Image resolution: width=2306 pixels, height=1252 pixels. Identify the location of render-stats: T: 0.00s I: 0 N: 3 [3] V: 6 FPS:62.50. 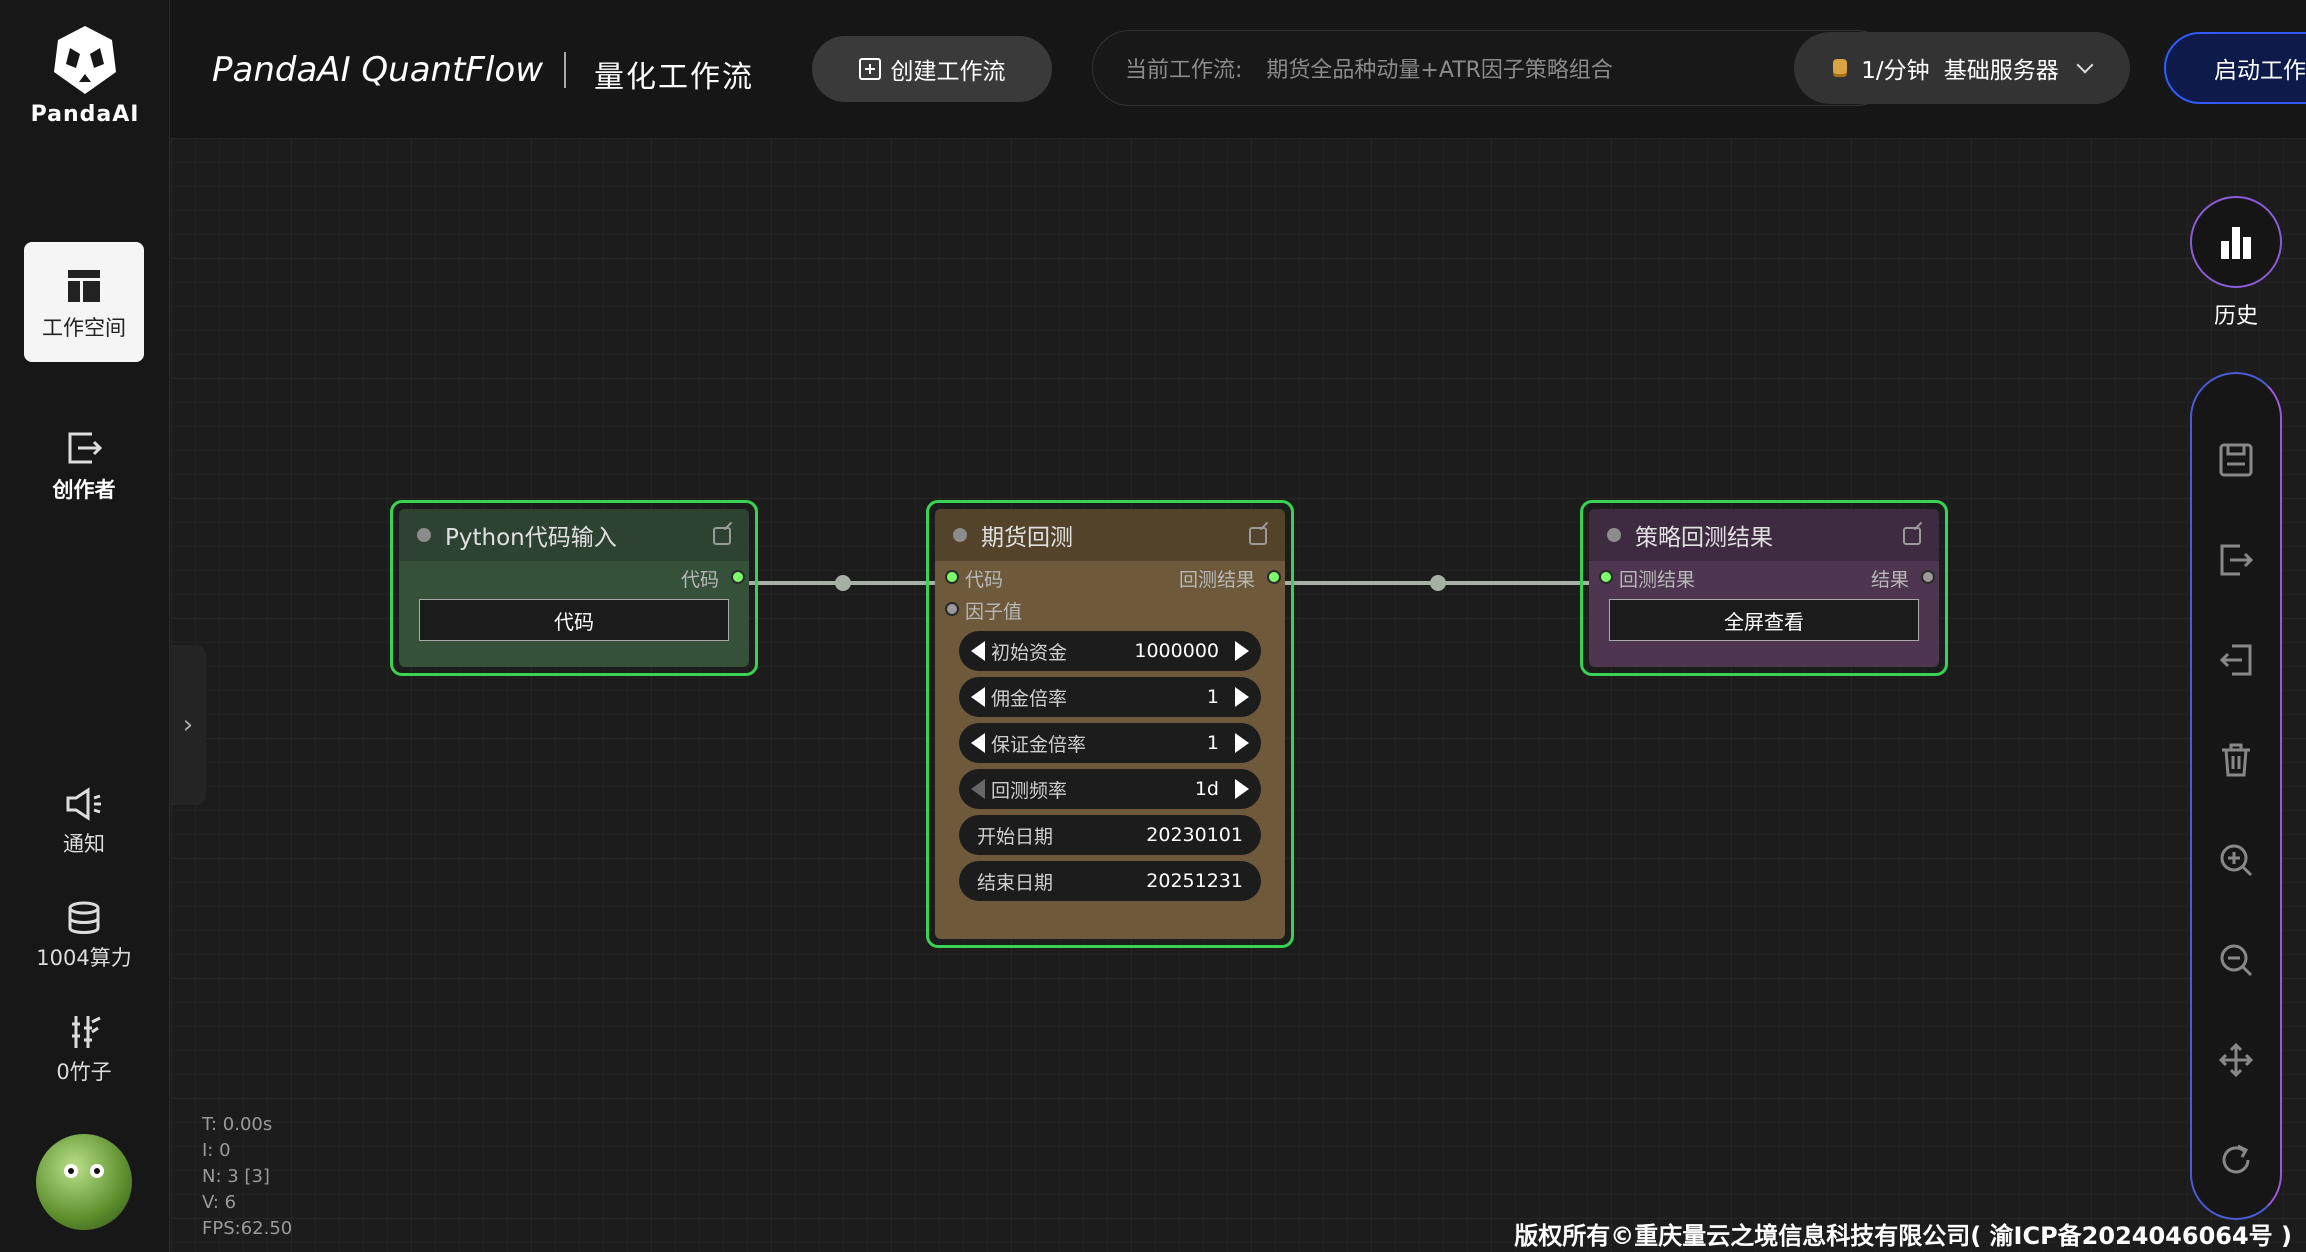
(247, 1177).